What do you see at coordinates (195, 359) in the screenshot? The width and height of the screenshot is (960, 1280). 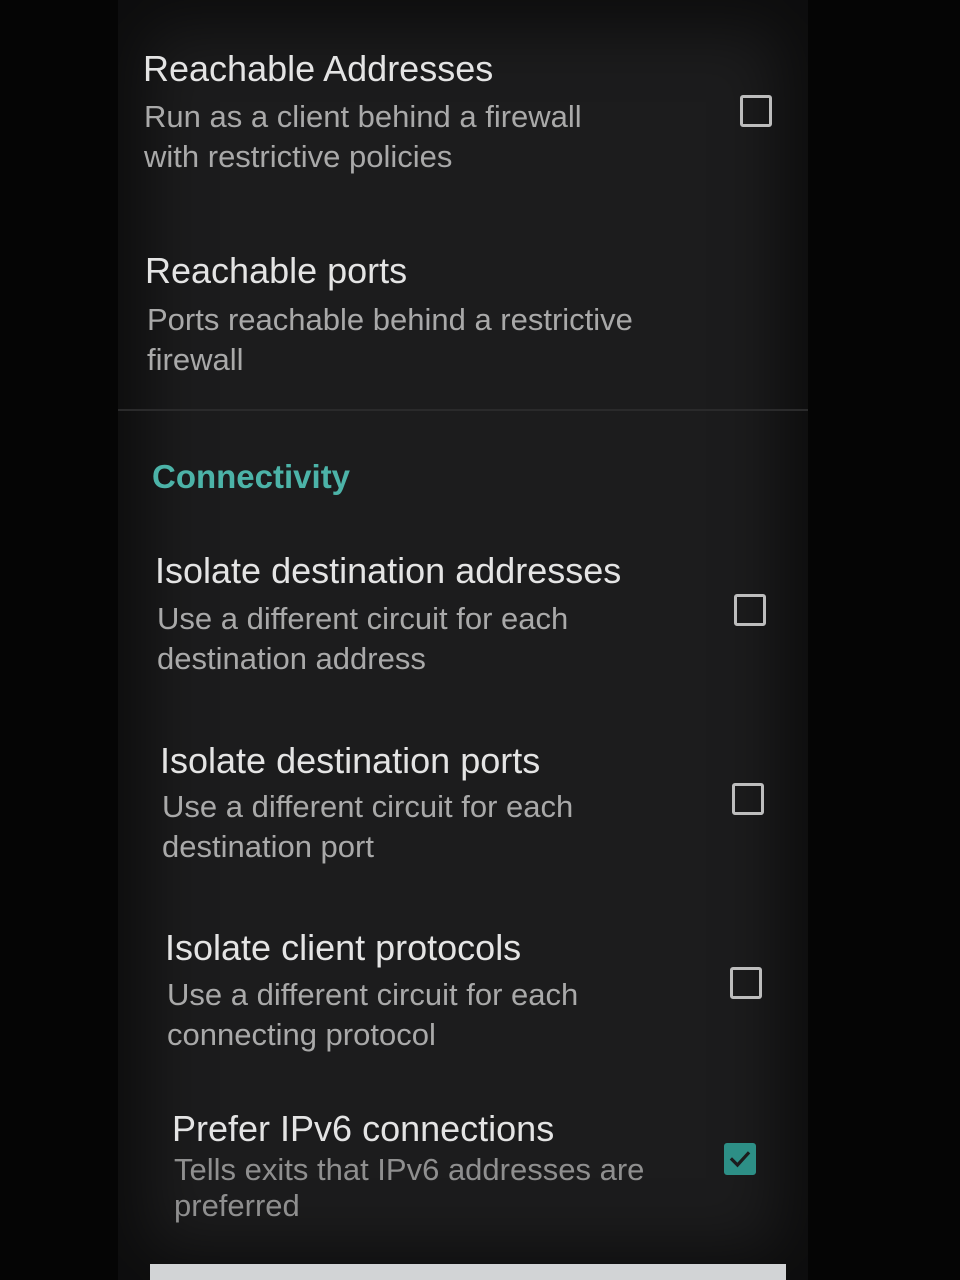 I see `summary-line: firewall` at bounding box center [195, 359].